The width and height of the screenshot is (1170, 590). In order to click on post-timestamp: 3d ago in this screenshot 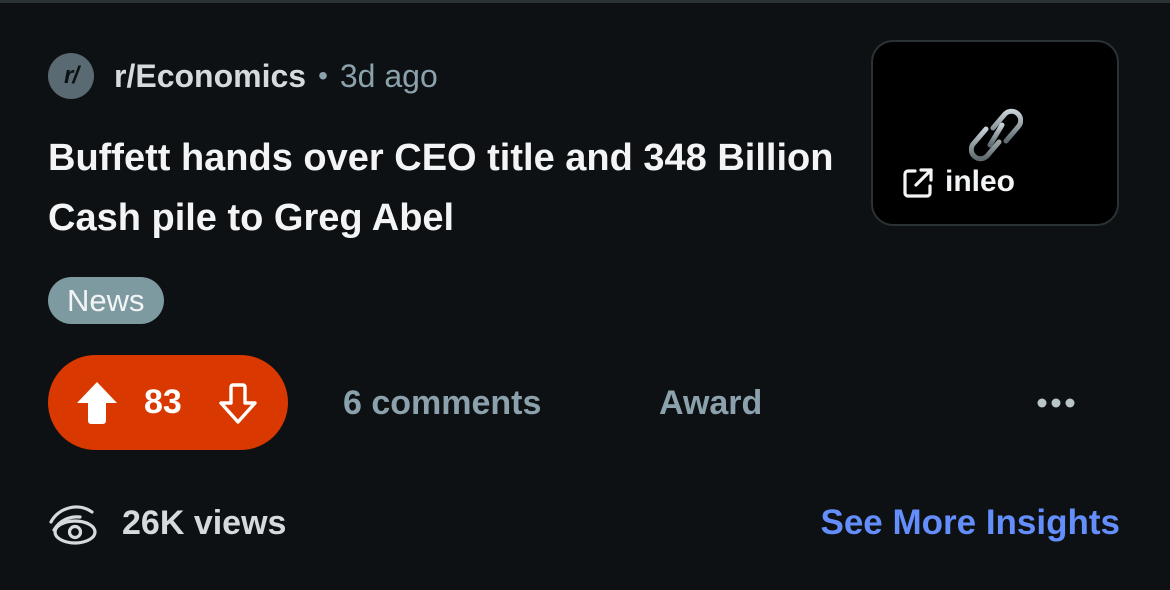, I will do `click(388, 75)`.